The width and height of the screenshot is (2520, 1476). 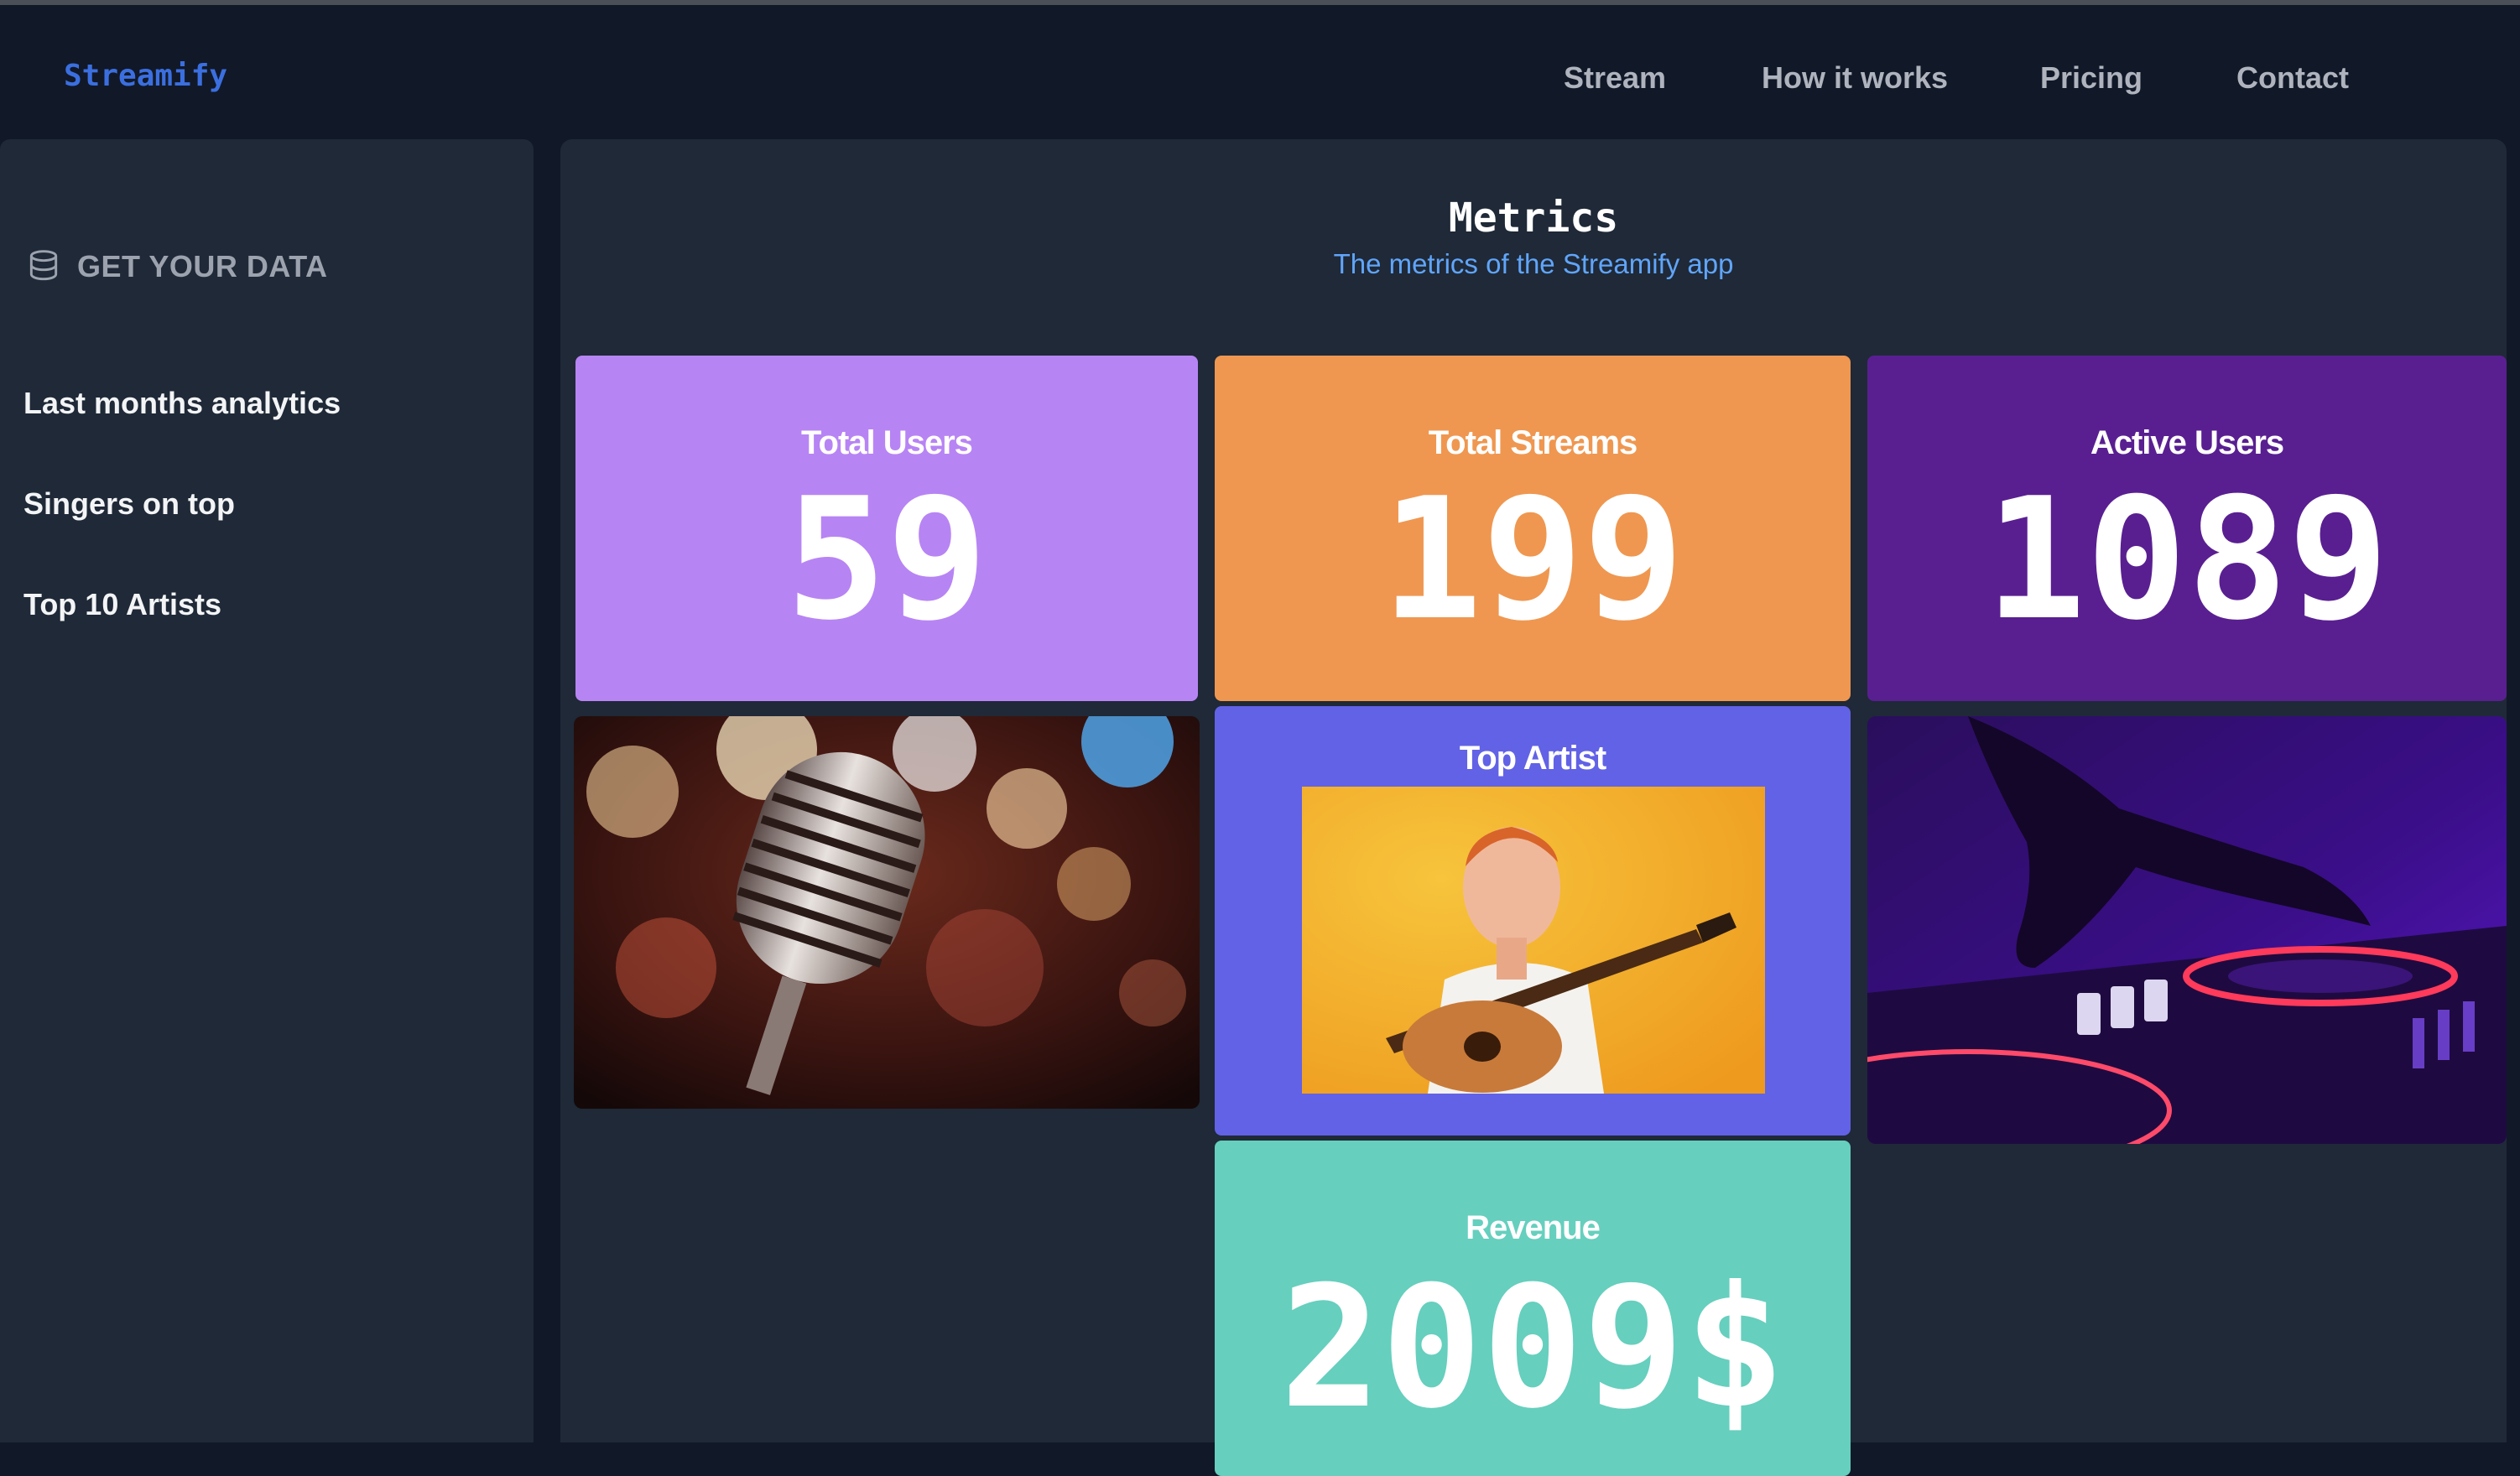 I want to click on active-users-label: Active Users, so click(x=2187, y=442).